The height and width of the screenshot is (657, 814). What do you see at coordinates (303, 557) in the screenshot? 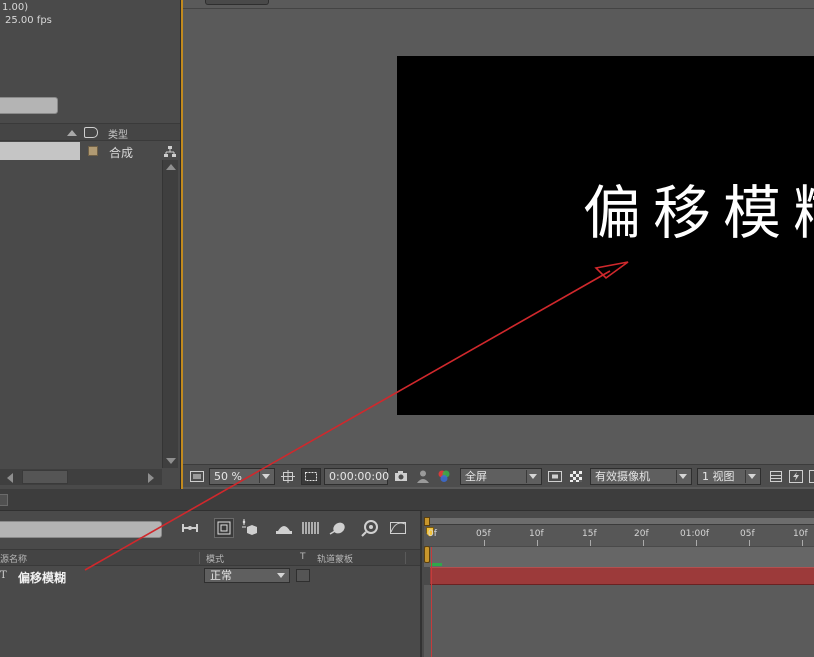
I see `column-t: T` at bounding box center [303, 557].